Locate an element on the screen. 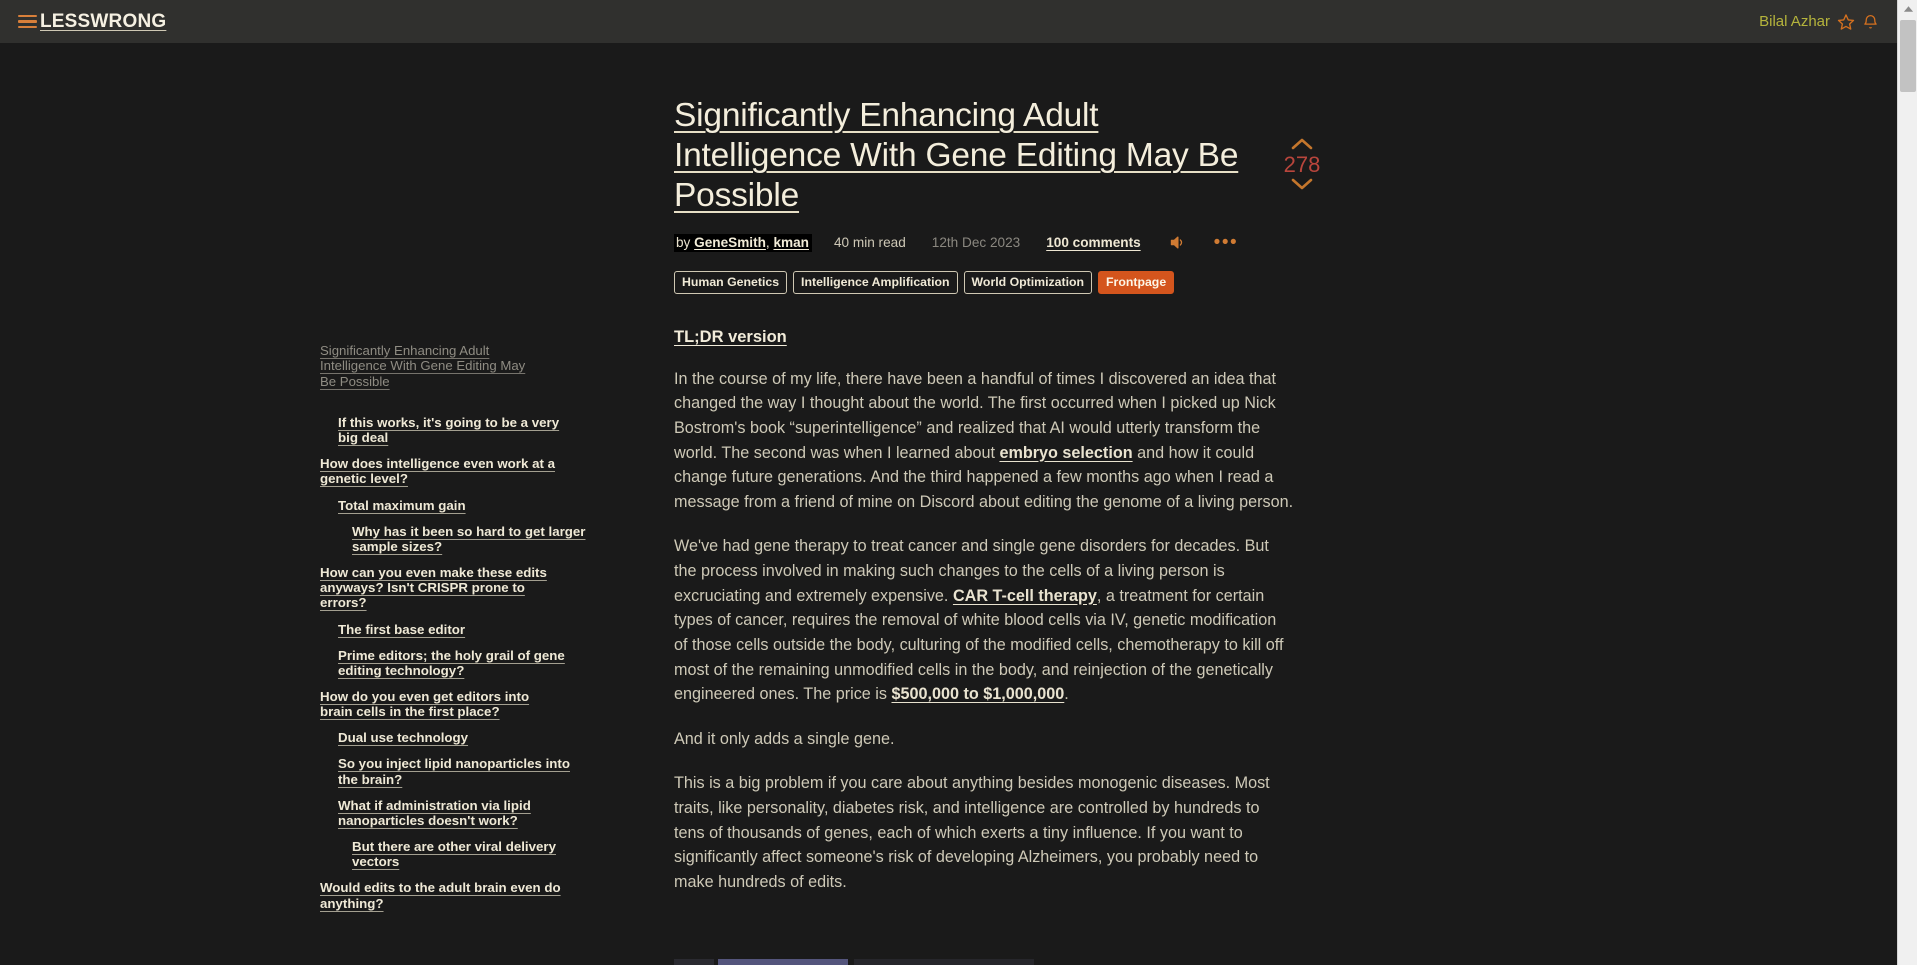 The width and height of the screenshot is (1917, 965). tag-human-genetics: Human Genetics is located at coordinates (731, 282).